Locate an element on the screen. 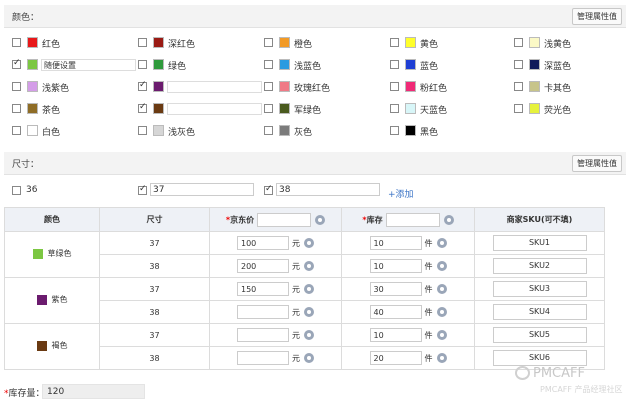  table-header-row: 颜色 尺寸 *京东价 *库存 商家SKU(可不填) is located at coordinates (304, 219).